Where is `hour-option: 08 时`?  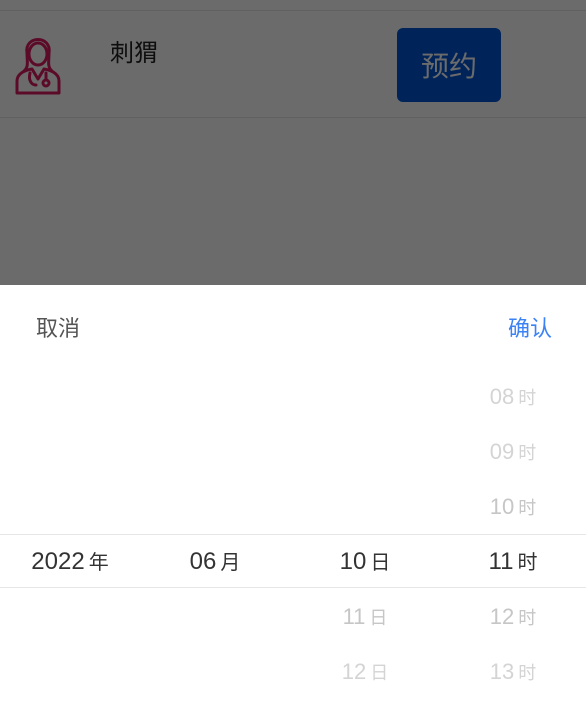 hour-option: 08 时 is located at coordinates (513, 397).